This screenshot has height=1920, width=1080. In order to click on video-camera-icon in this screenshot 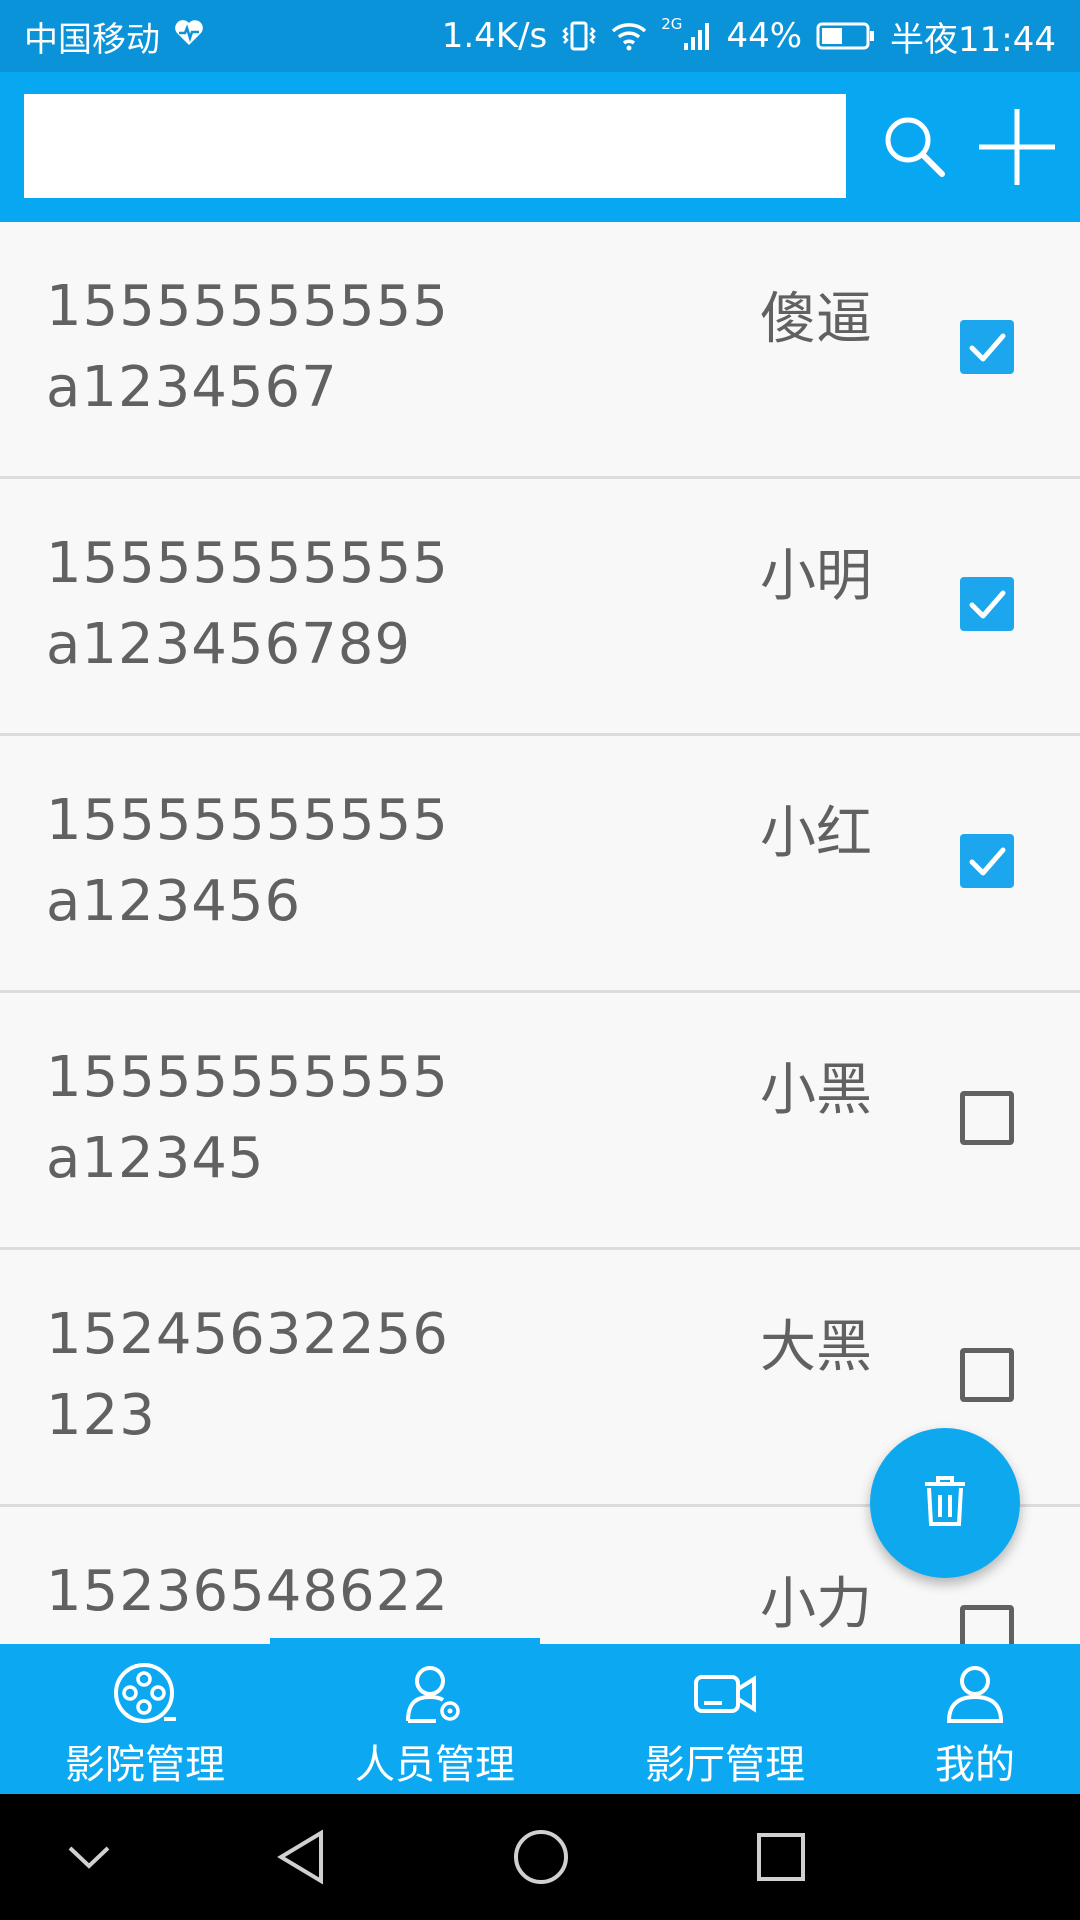, I will do `click(725, 1694)`.